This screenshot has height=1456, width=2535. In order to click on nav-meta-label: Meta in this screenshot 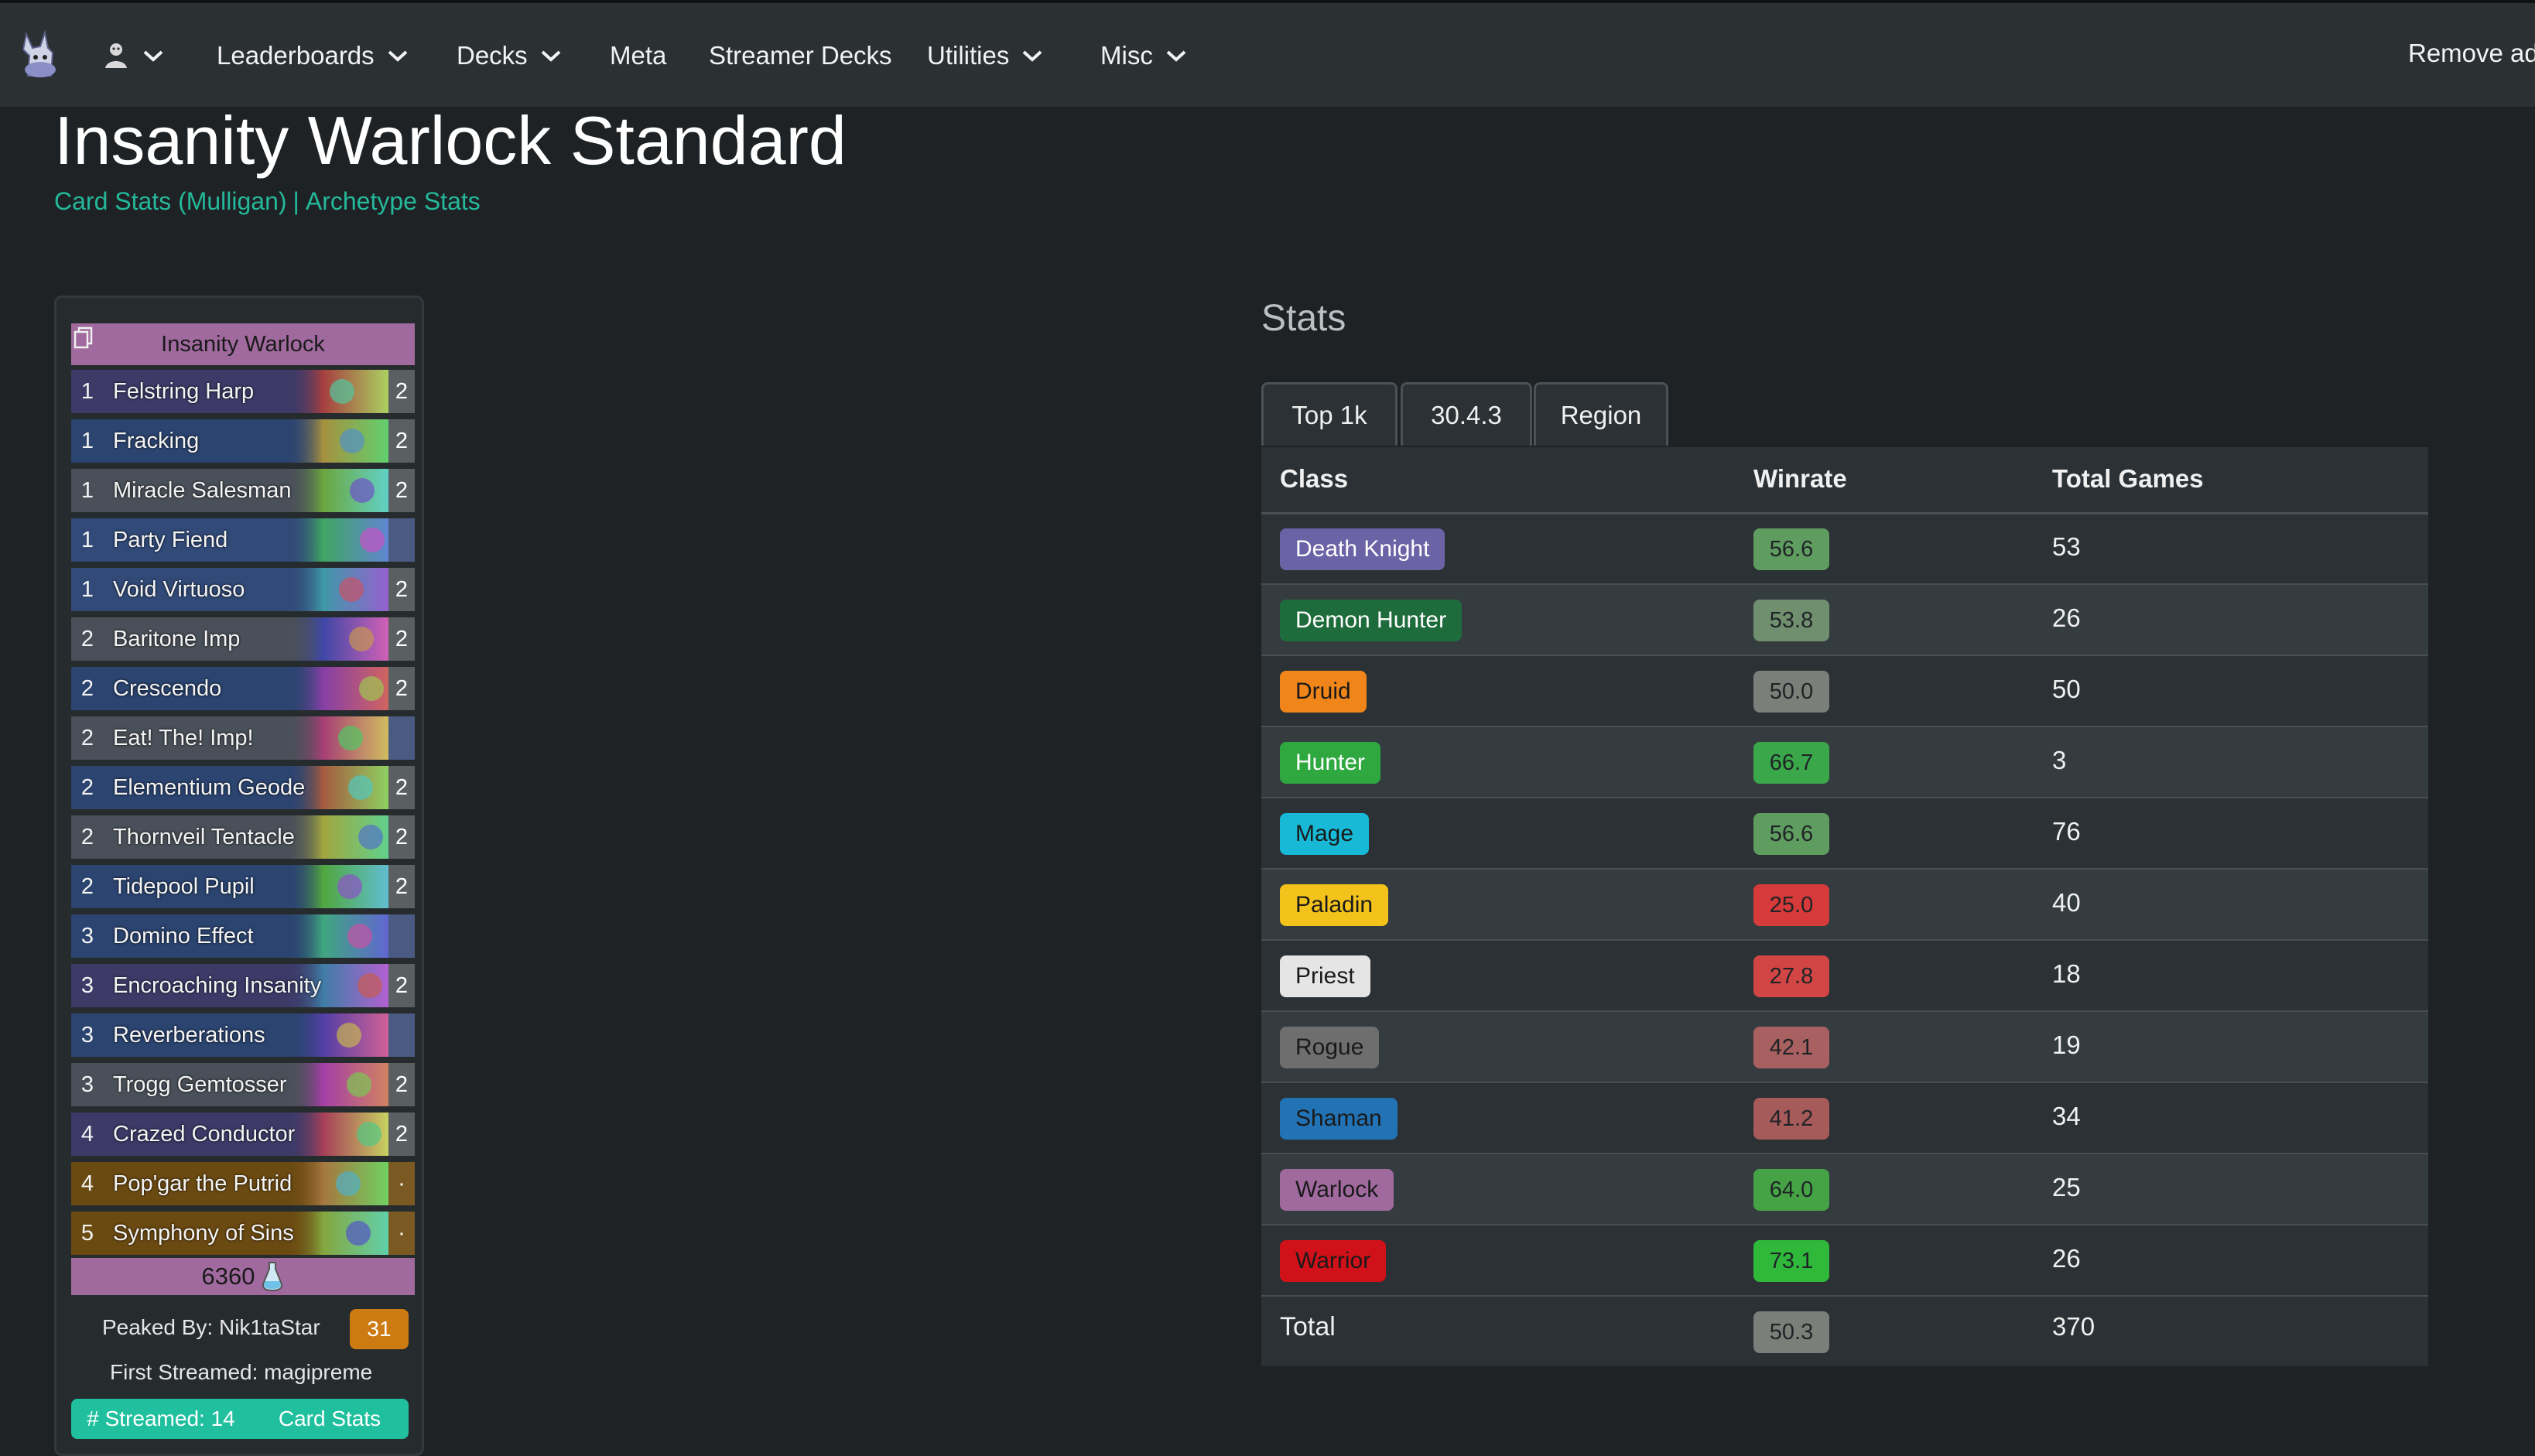, I will do `click(638, 55)`.